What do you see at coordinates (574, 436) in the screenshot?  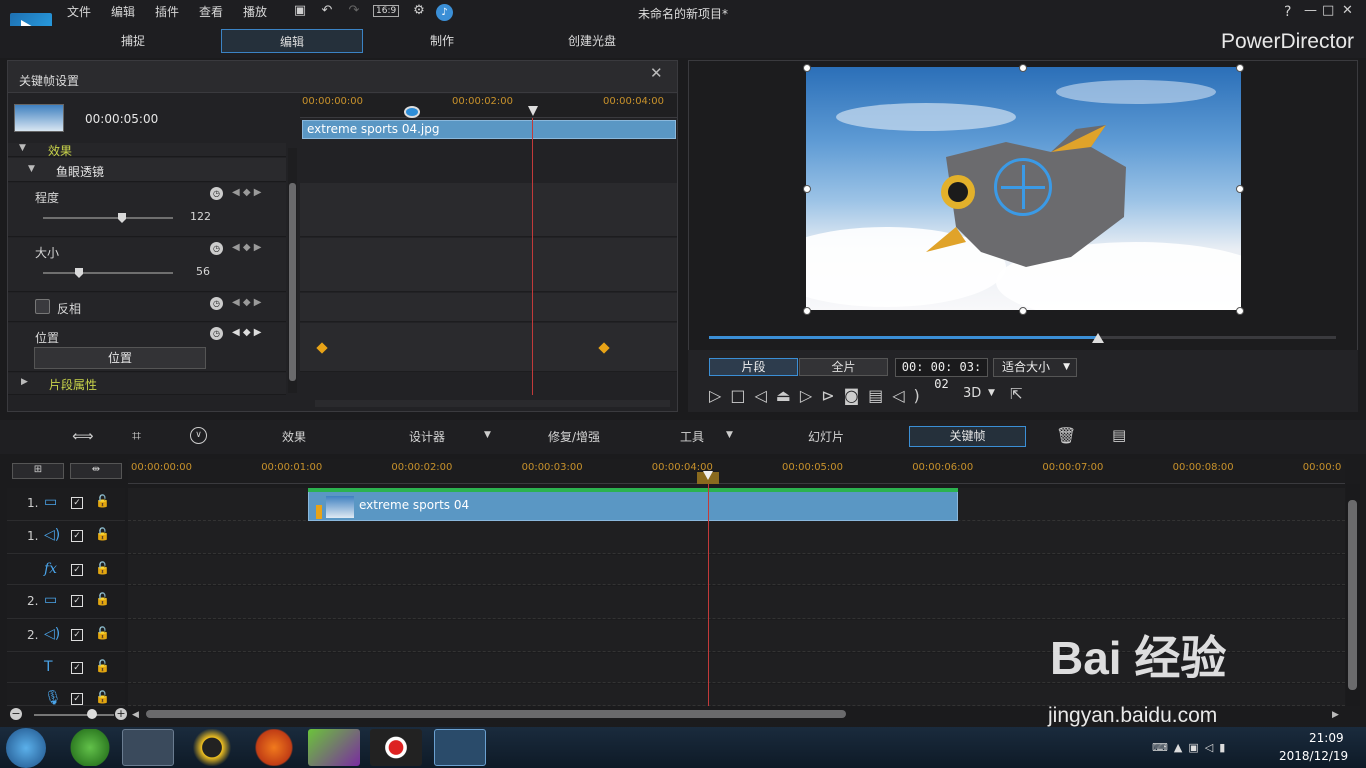 I see `fix-enhance-button: 修复/增强` at bounding box center [574, 436].